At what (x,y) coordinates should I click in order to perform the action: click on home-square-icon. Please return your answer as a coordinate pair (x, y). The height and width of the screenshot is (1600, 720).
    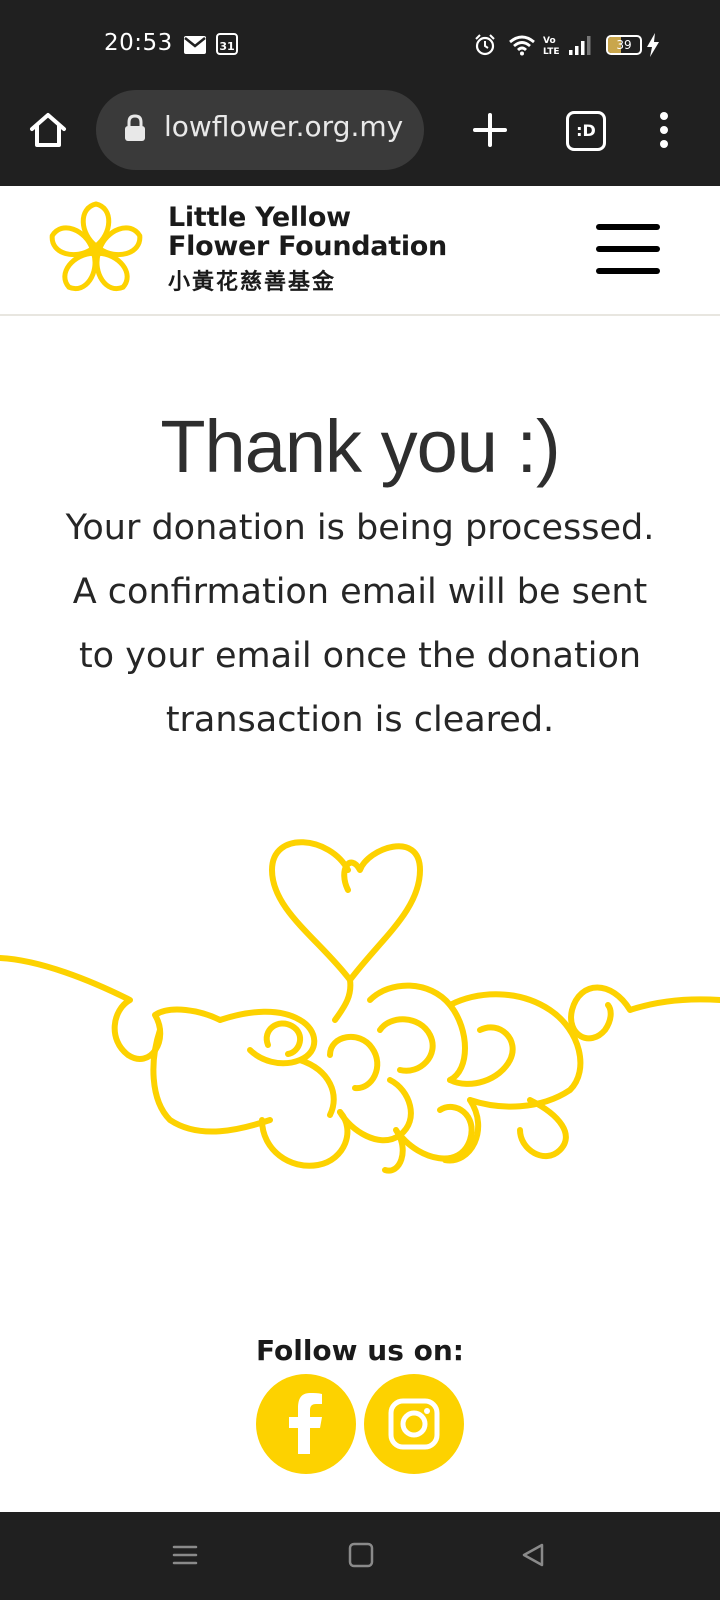
    Looking at the image, I should click on (361, 1555).